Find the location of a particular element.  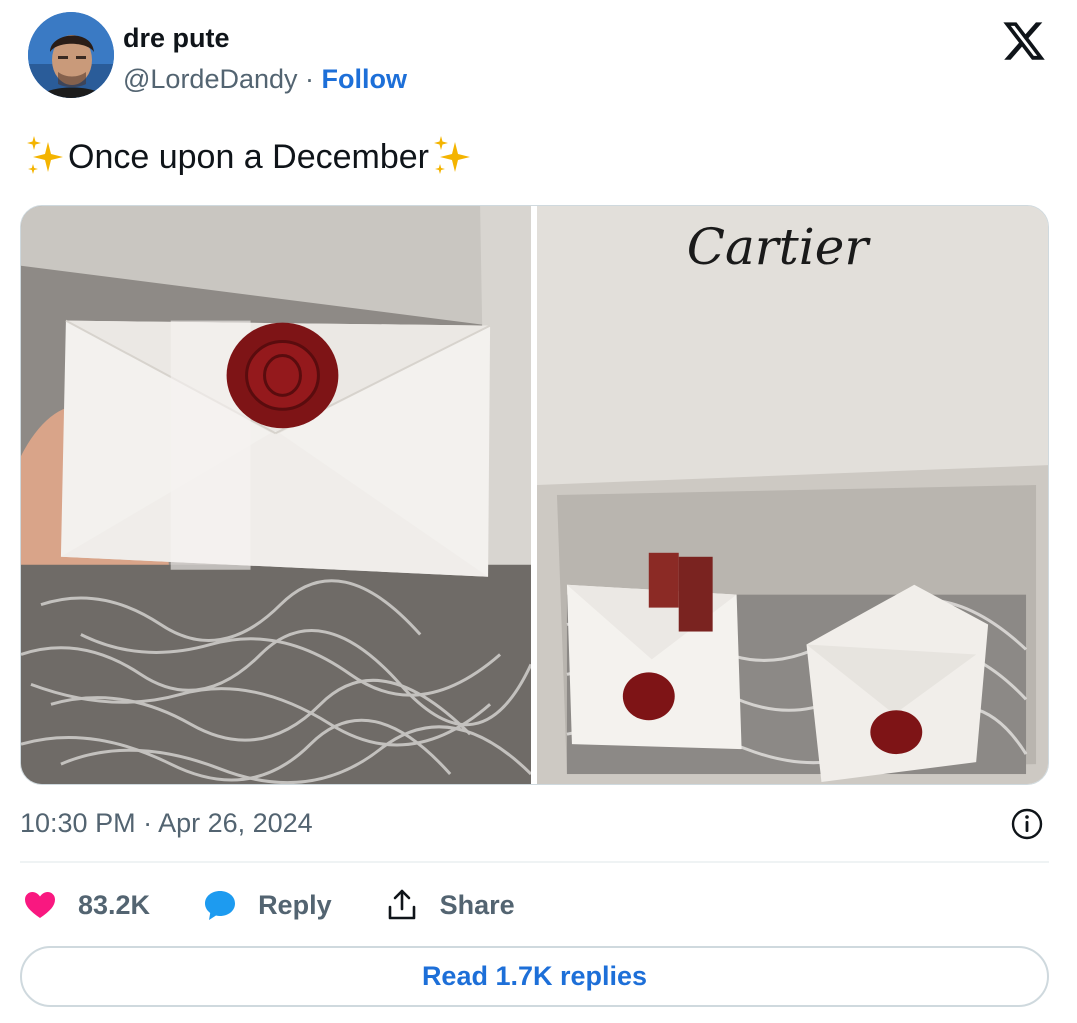

tweet-header: dre pute @LordeDandy · Follow is located at coordinates (538, 60).